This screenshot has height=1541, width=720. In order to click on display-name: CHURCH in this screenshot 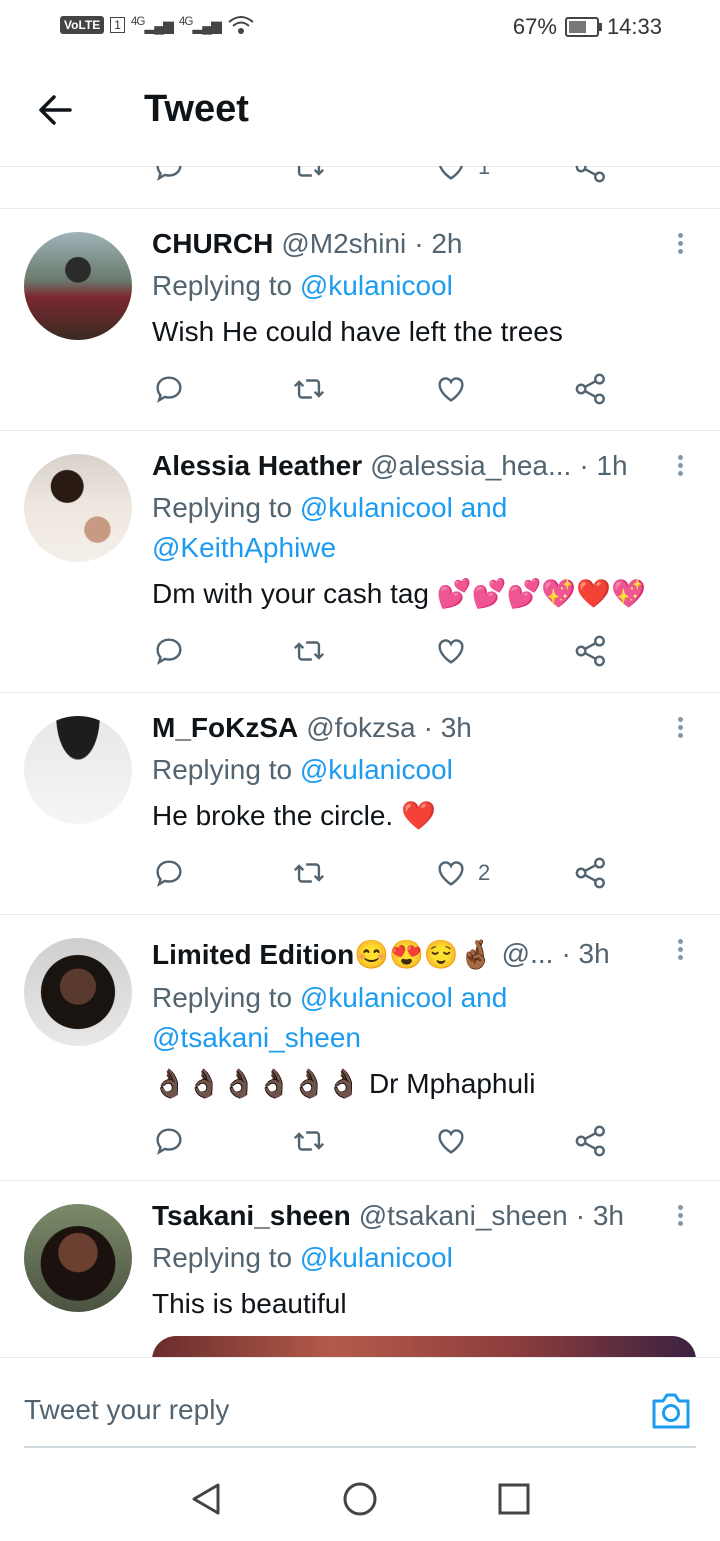, I will do `click(212, 244)`.